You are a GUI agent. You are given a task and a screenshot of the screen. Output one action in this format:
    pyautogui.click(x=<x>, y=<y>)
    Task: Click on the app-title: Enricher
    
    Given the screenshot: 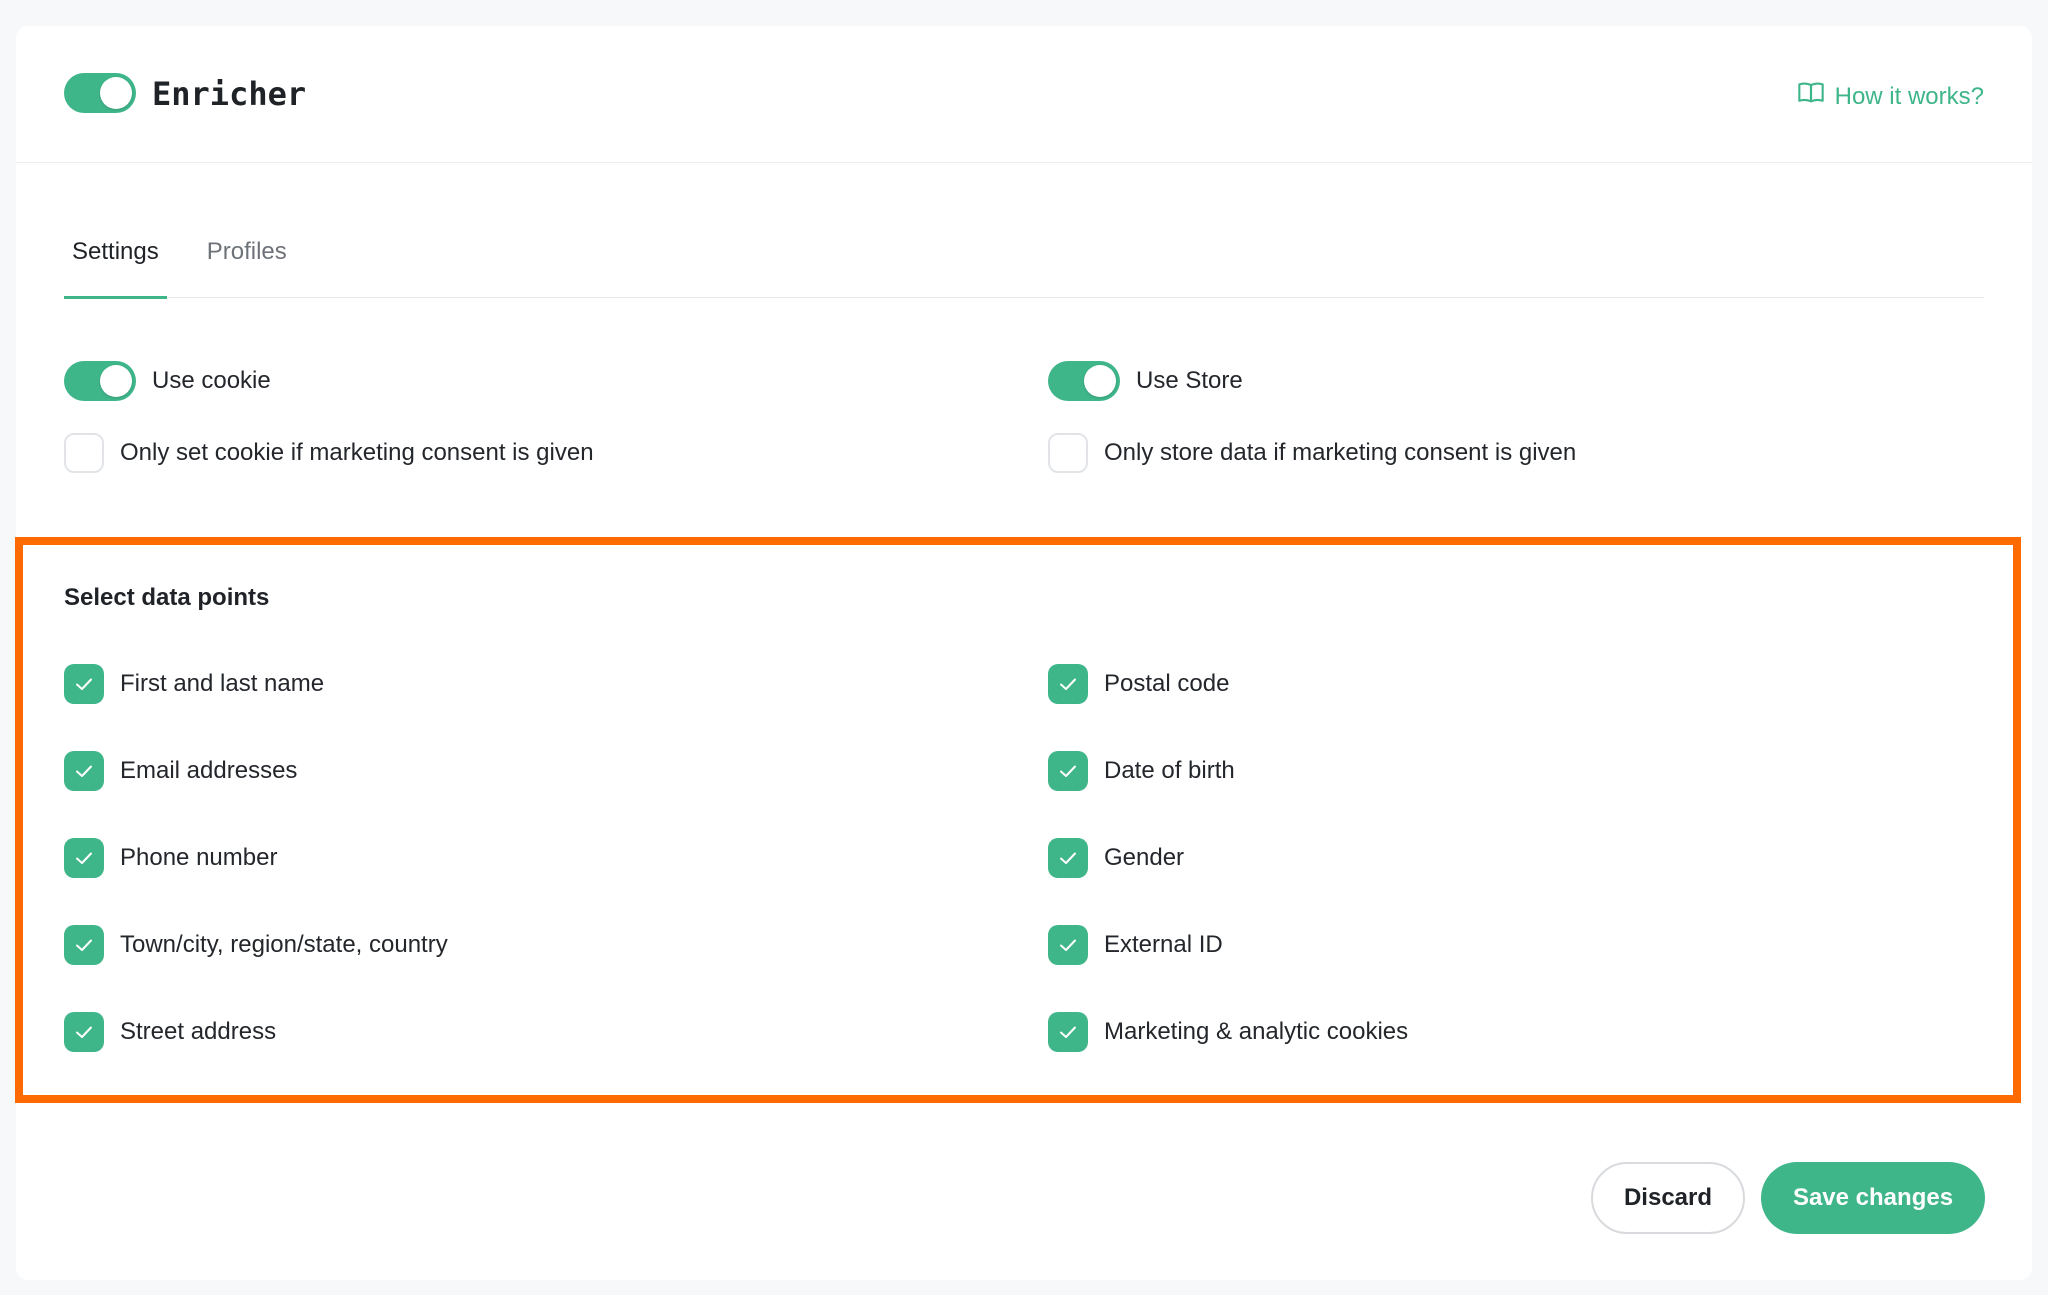 What is the action you would take?
    pyautogui.click(x=229, y=94)
    